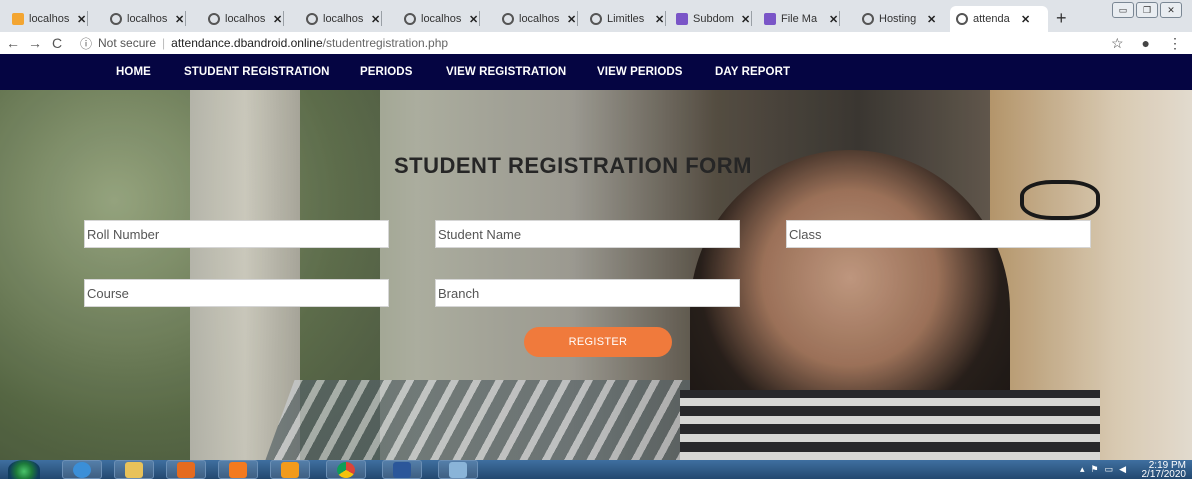  I want to click on nav-day-report: DAY REPORT, so click(752, 72).